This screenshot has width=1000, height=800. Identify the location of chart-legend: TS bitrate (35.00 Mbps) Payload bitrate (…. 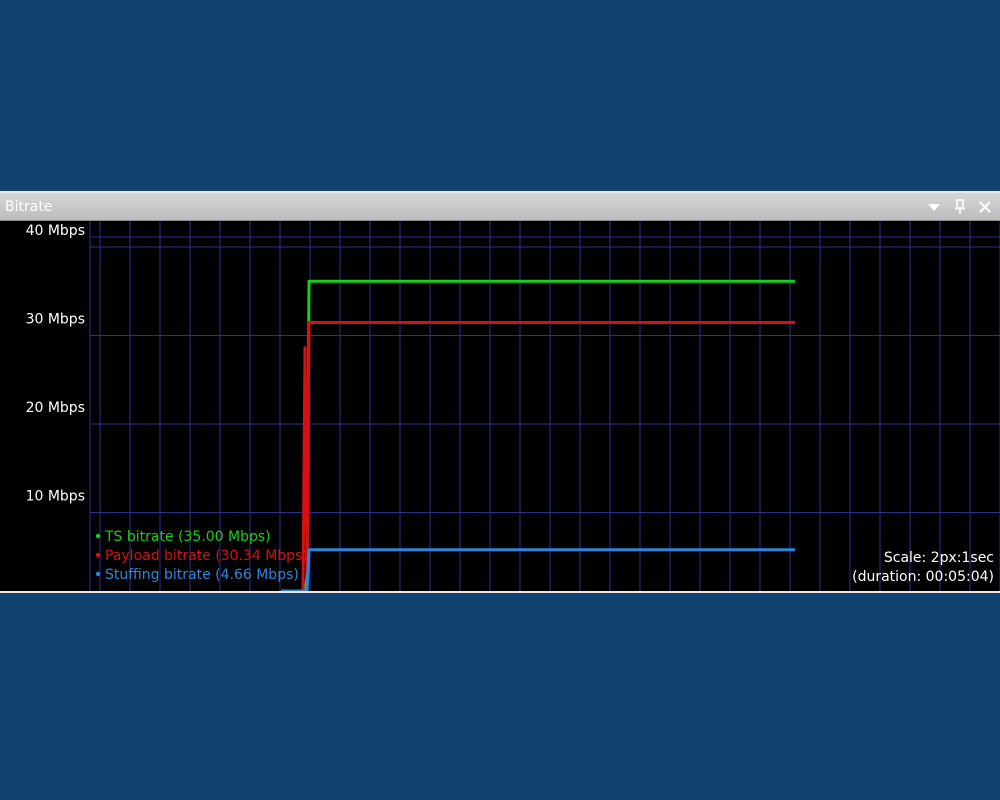
(201, 556).